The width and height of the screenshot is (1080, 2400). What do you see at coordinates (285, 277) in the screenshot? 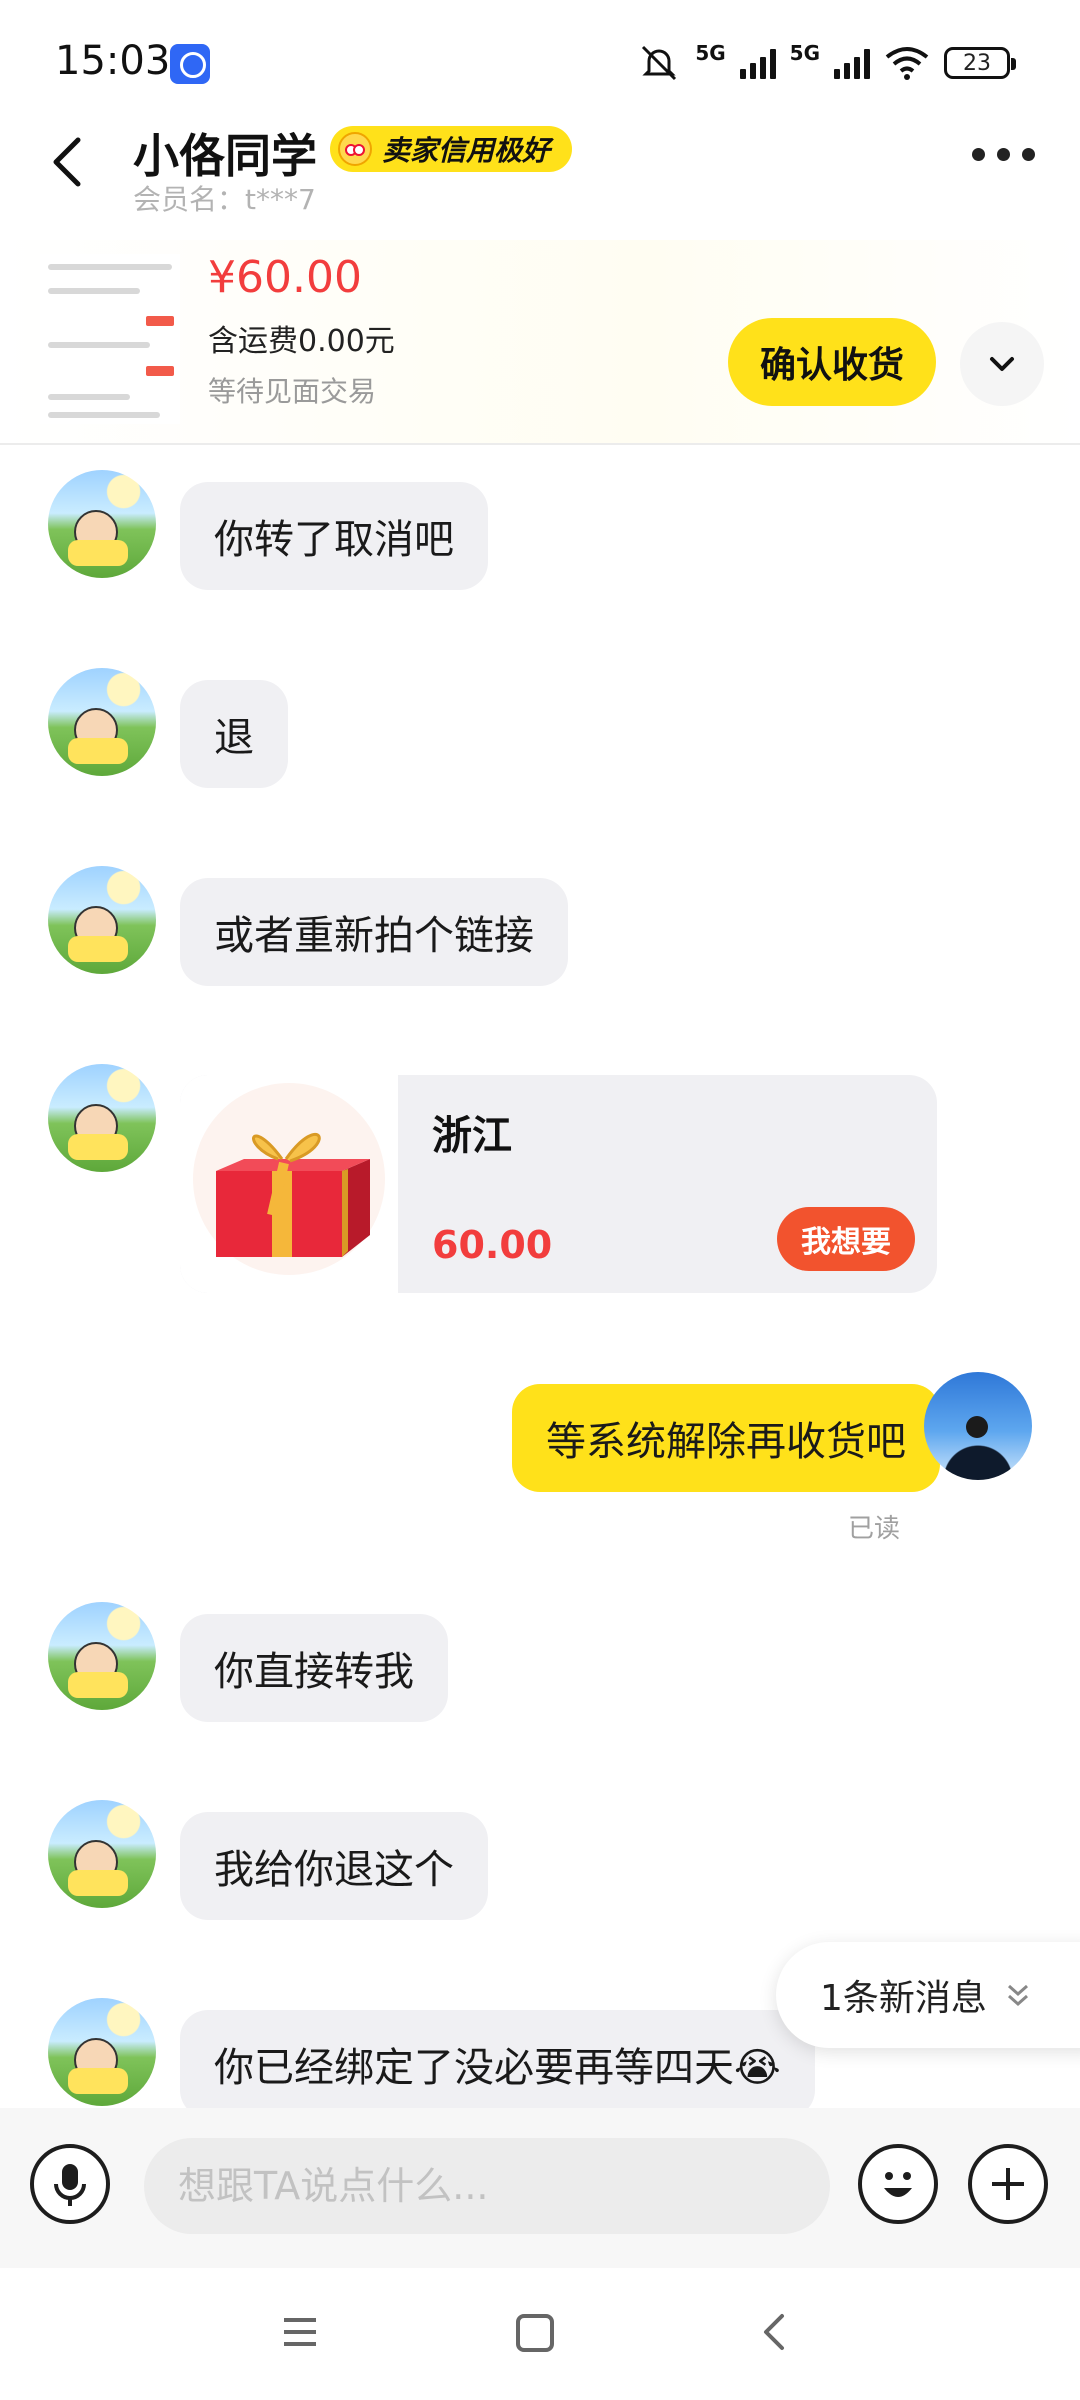
I see `order-price: ¥60.00` at bounding box center [285, 277].